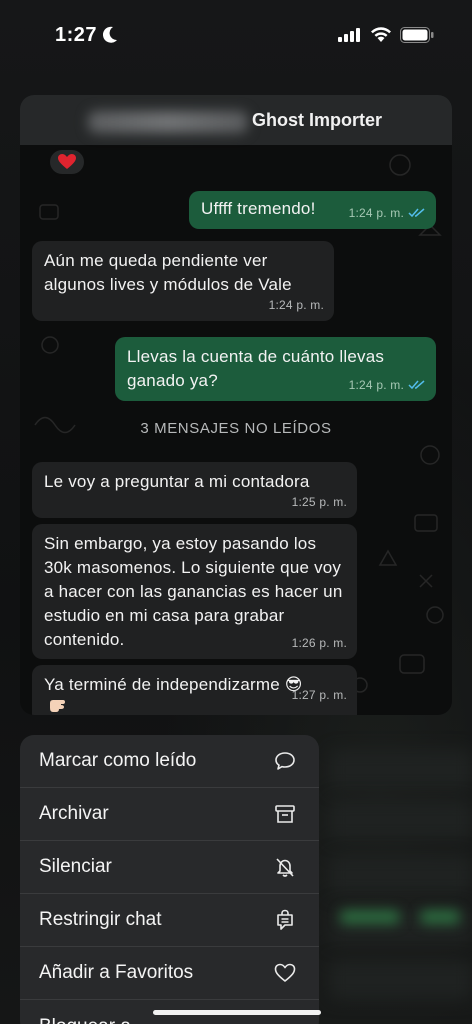 The image size is (472, 1024). I want to click on wifi-icon, so click(381, 34).